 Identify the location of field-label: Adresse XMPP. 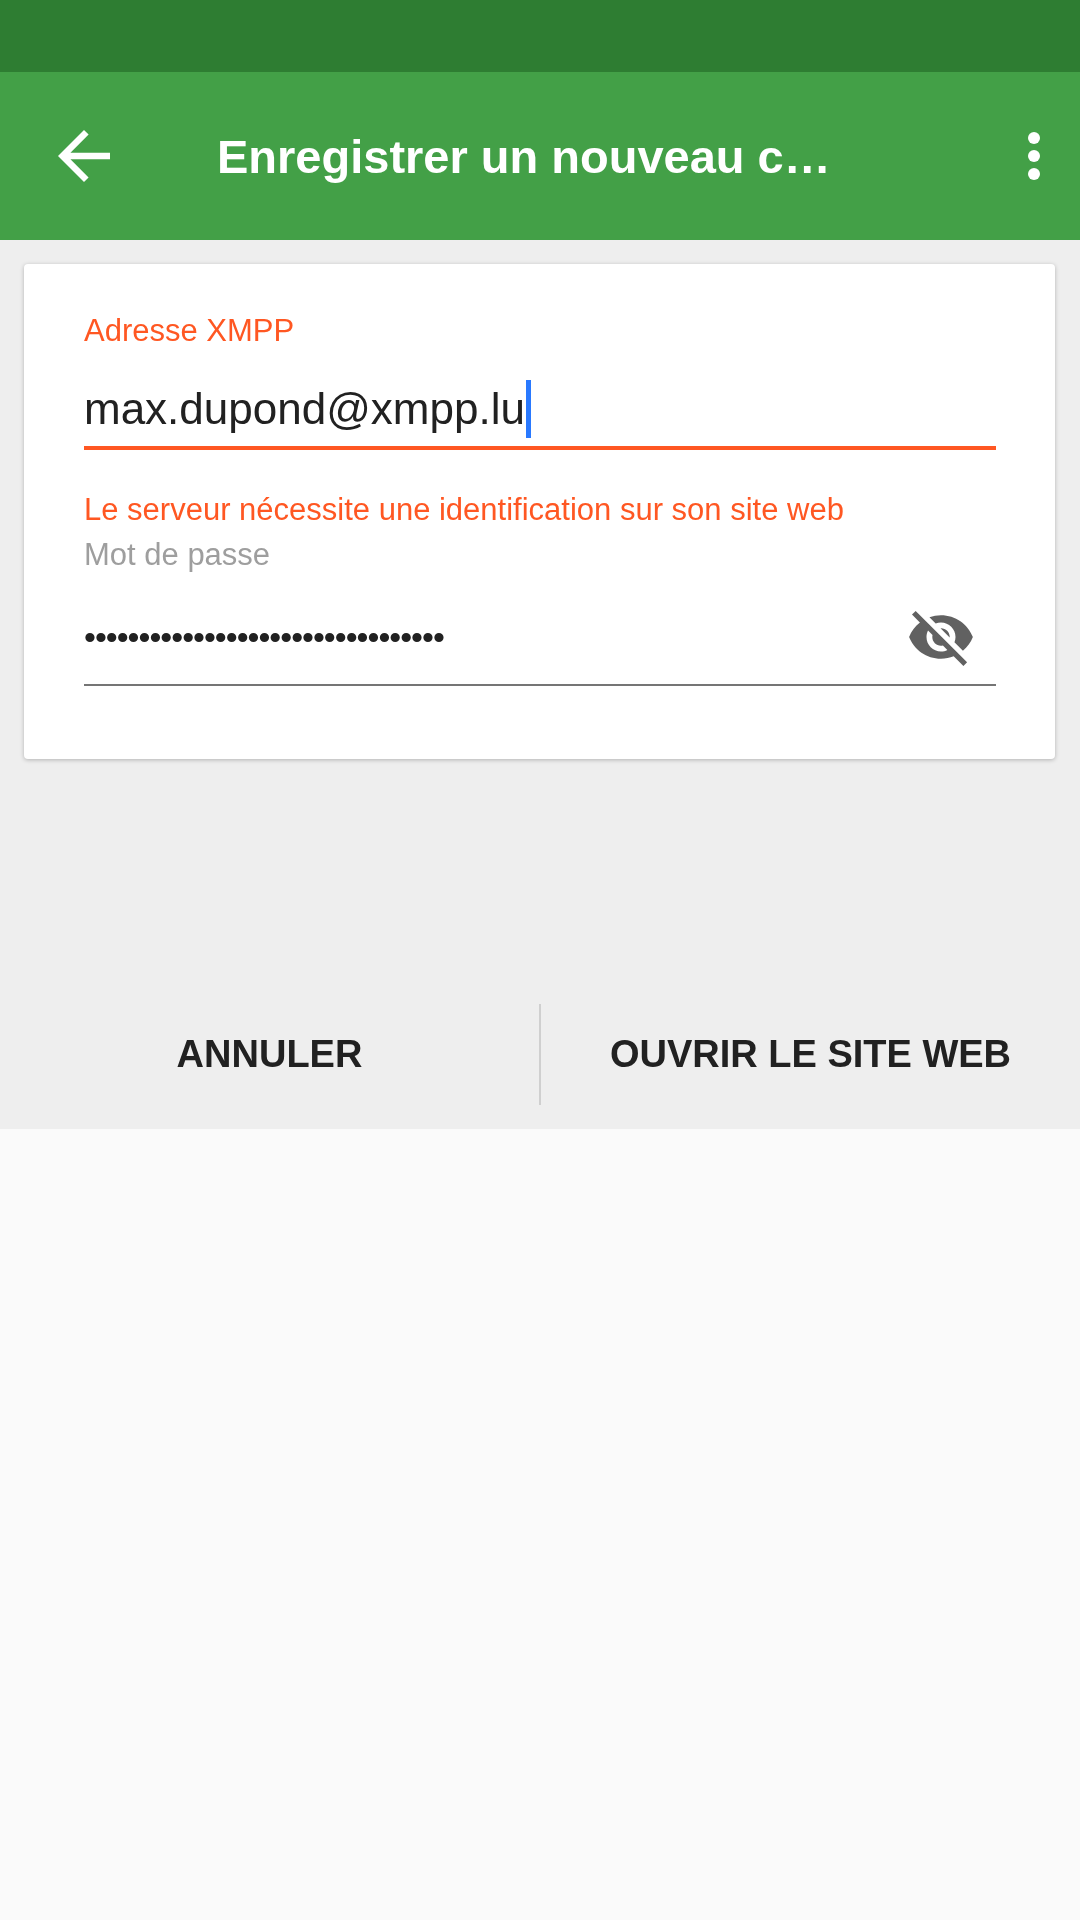
(190, 331).